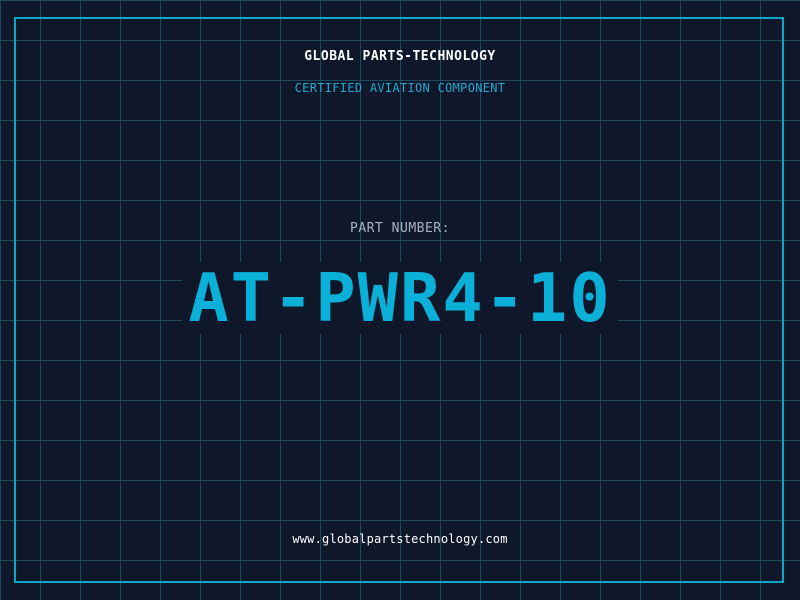 Image resolution: width=800 pixels, height=600 pixels. What do you see at coordinates (400, 228) in the screenshot?
I see `part-number-label: PART NUMBER:` at bounding box center [400, 228].